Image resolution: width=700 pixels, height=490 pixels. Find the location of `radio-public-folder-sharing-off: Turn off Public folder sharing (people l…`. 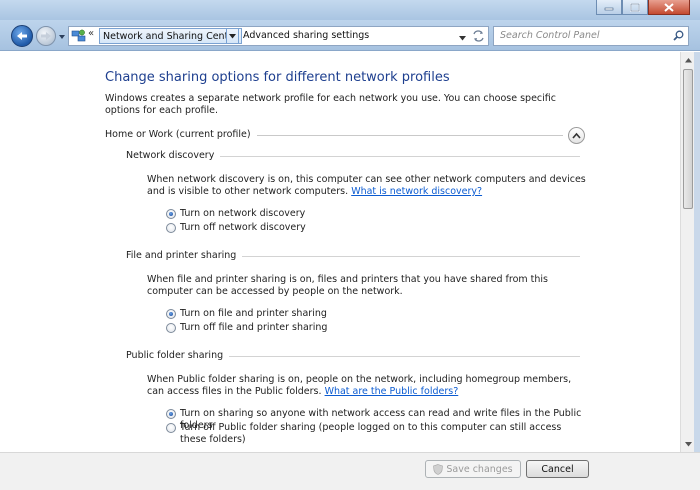

radio-public-folder-sharing-off: Turn off Public folder sharing (people l… is located at coordinates (376, 434).